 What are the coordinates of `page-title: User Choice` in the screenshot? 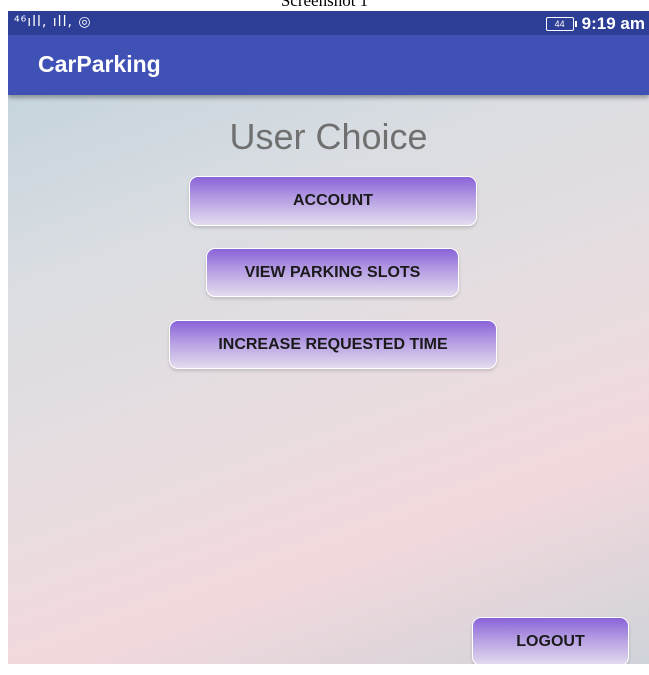 It's located at (328, 136).